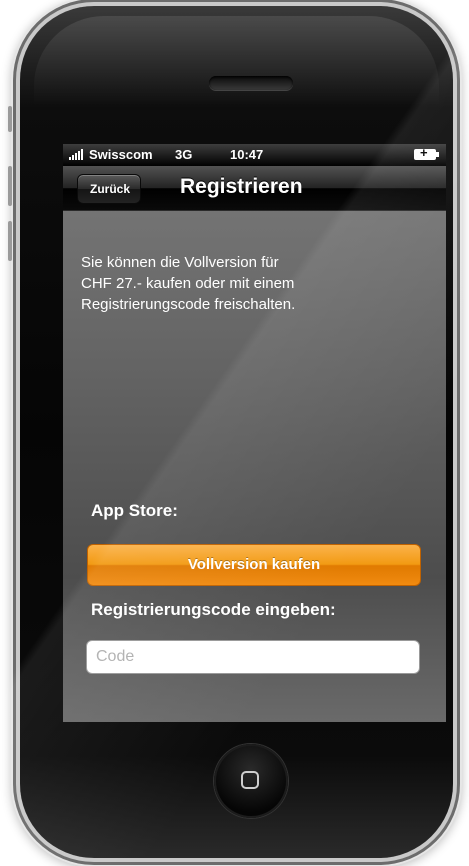 This screenshot has width=469, height=866. I want to click on home-button-icon, so click(251, 781).